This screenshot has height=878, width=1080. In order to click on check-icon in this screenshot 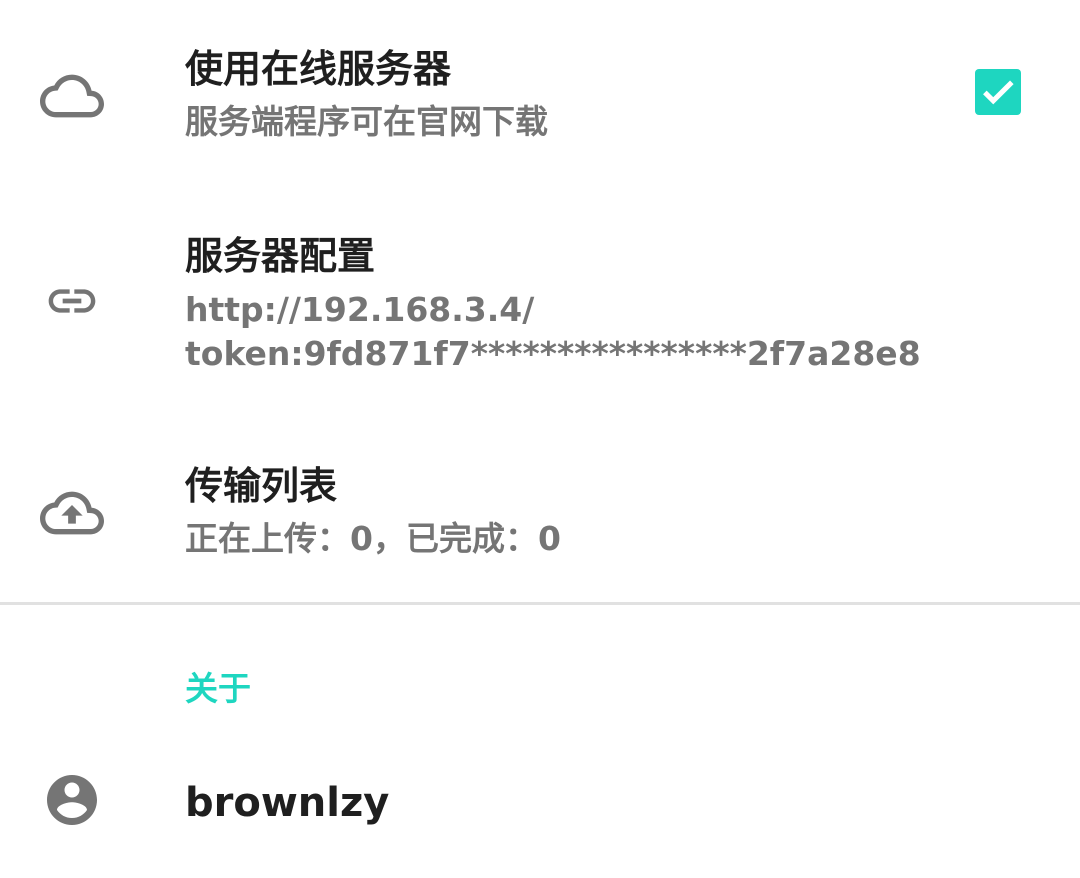, I will do `click(998, 92)`.